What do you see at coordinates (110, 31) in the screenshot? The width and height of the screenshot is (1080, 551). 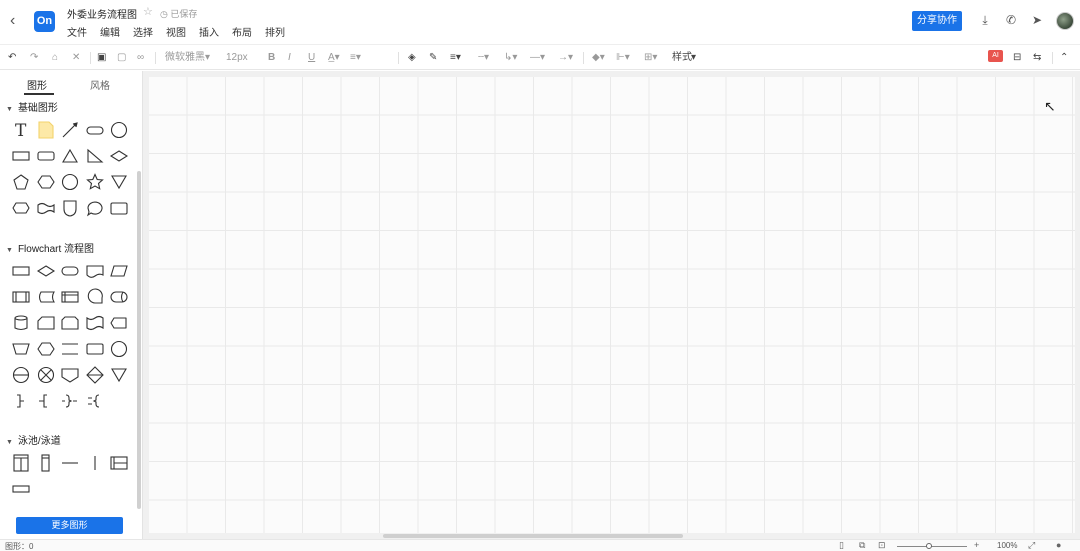 I see `menu-edit: 编辑` at bounding box center [110, 31].